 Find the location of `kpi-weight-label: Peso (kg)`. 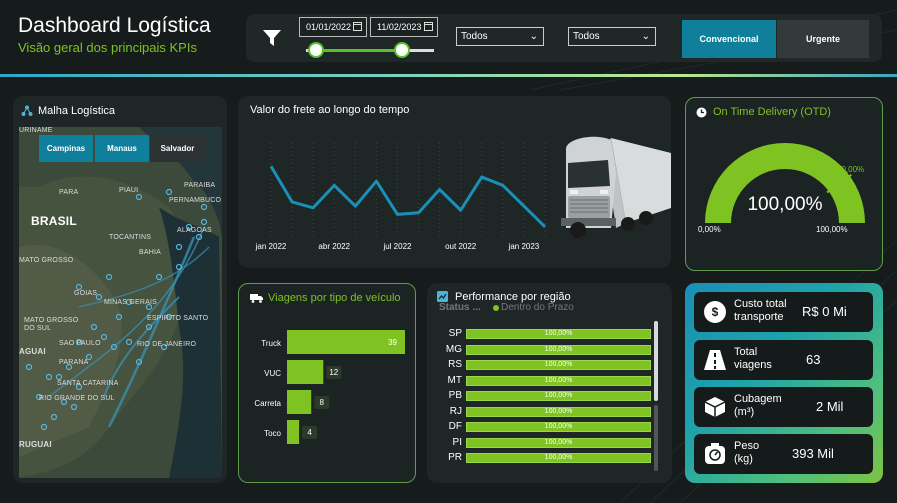

kpi-weight-label: Peso (kg) is located at coordinates (747, 452).